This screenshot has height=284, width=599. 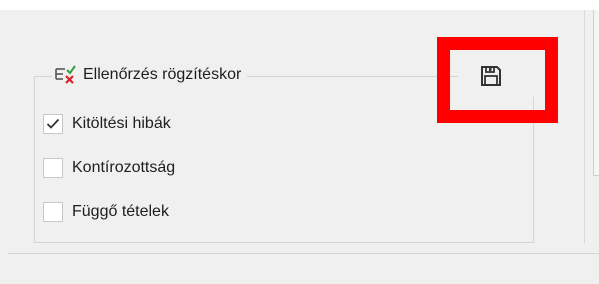 I want to click on option-fuggo-tetelek: Függő tételek, so click(x=109, y=211).